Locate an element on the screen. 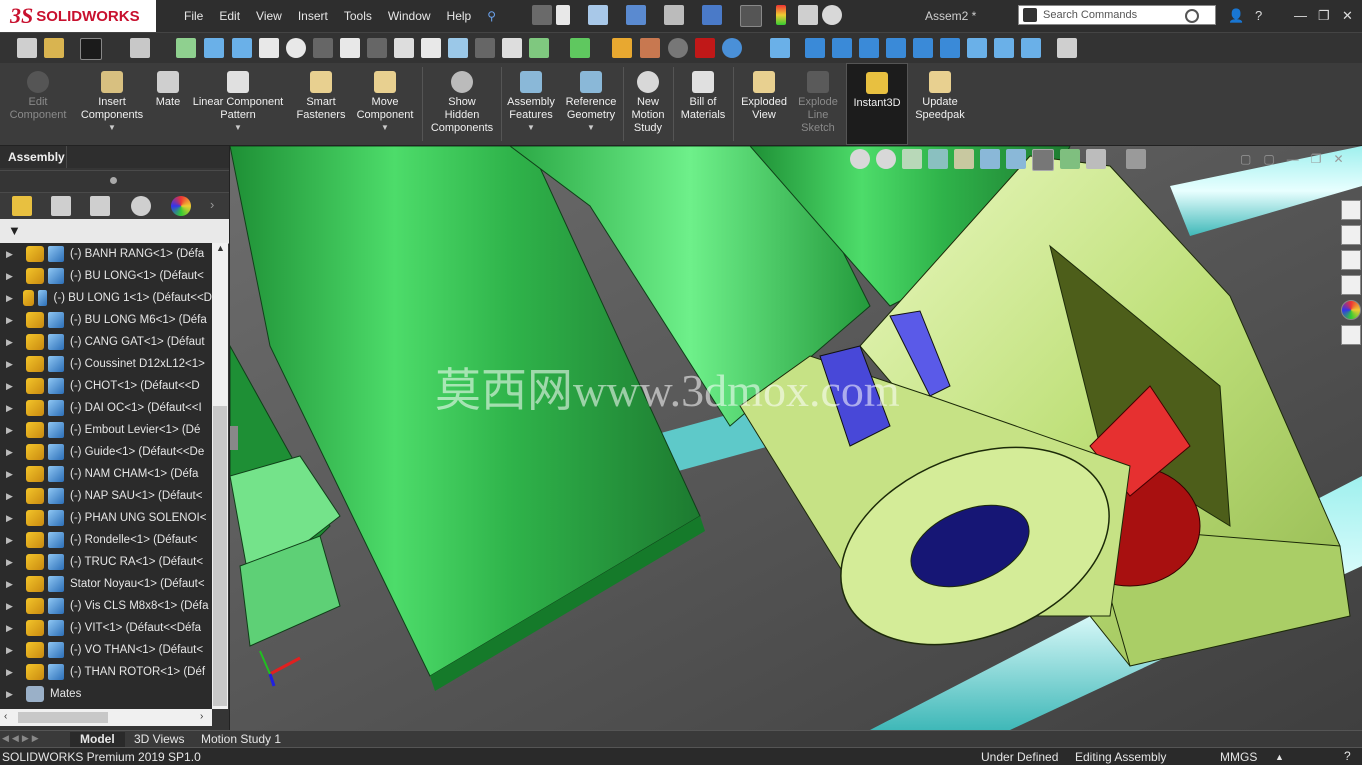 The image size is (1362, 765). scroll-left-icon: ‹ is located at coordinates (5, 716).